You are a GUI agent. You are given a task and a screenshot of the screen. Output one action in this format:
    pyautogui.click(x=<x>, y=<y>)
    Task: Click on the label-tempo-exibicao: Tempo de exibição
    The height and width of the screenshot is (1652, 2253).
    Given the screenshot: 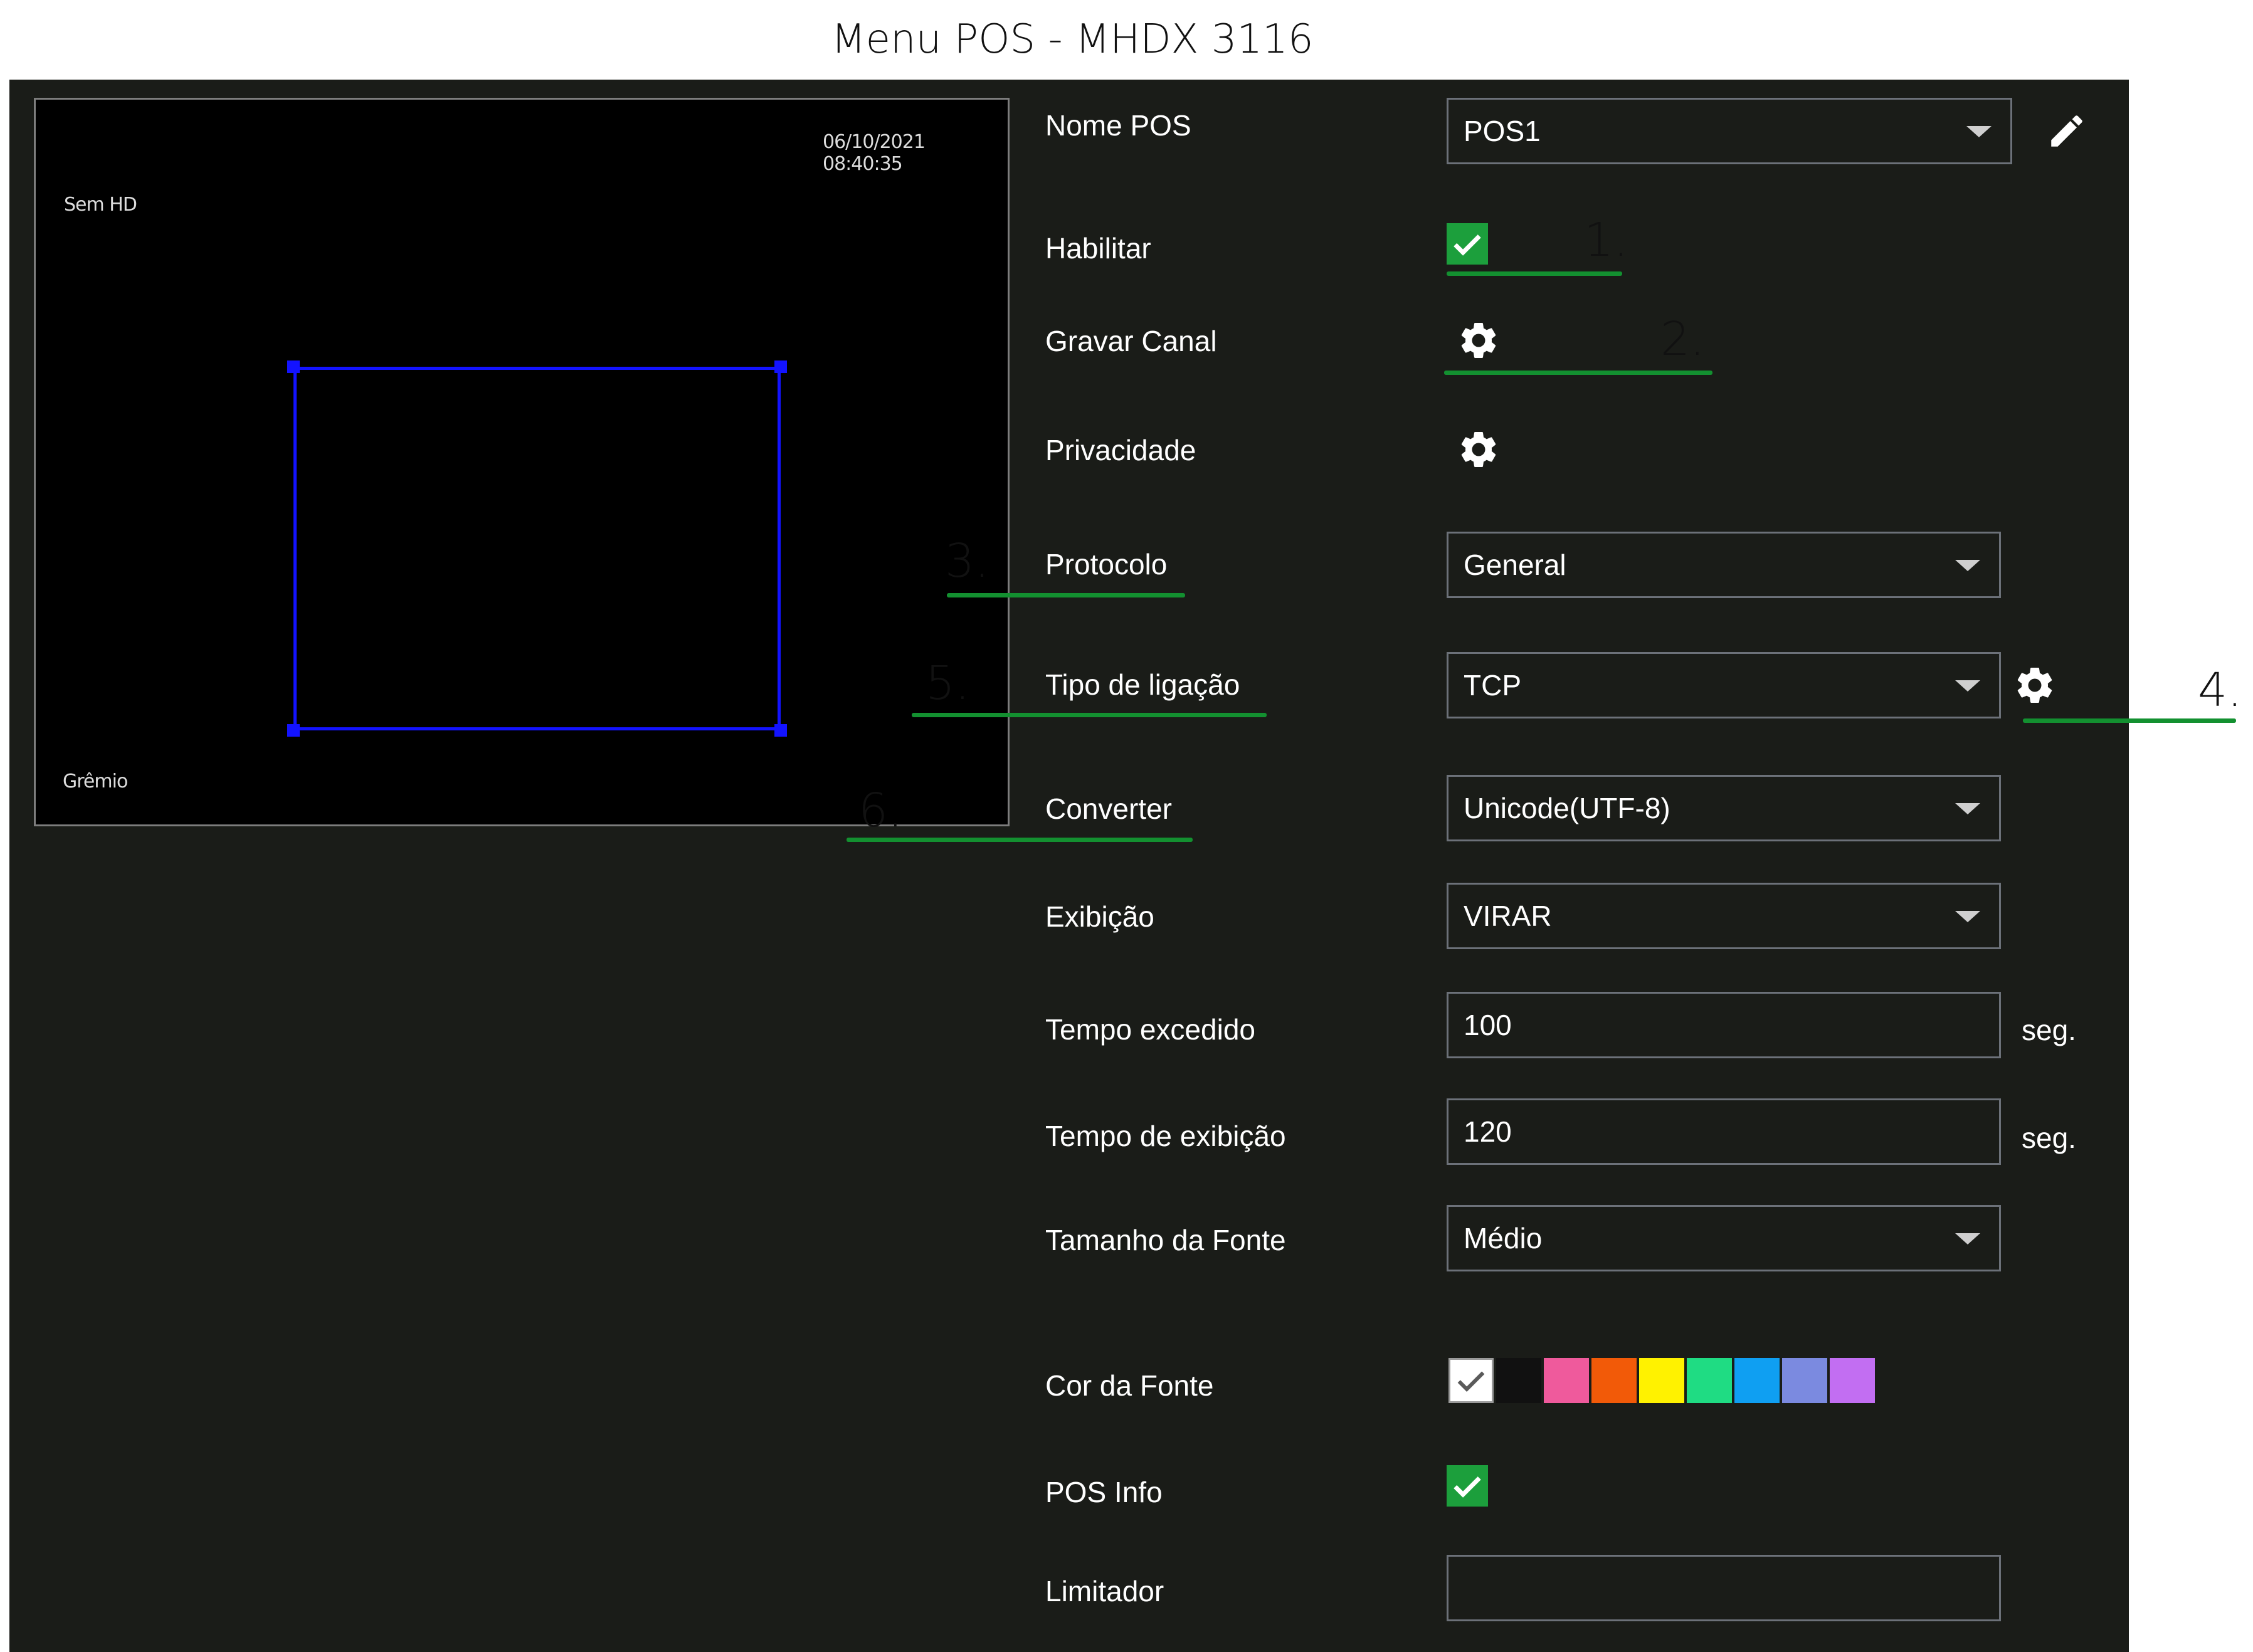 What is the action you would take?
    pyautogui.click(x=1165, y=1136)
    